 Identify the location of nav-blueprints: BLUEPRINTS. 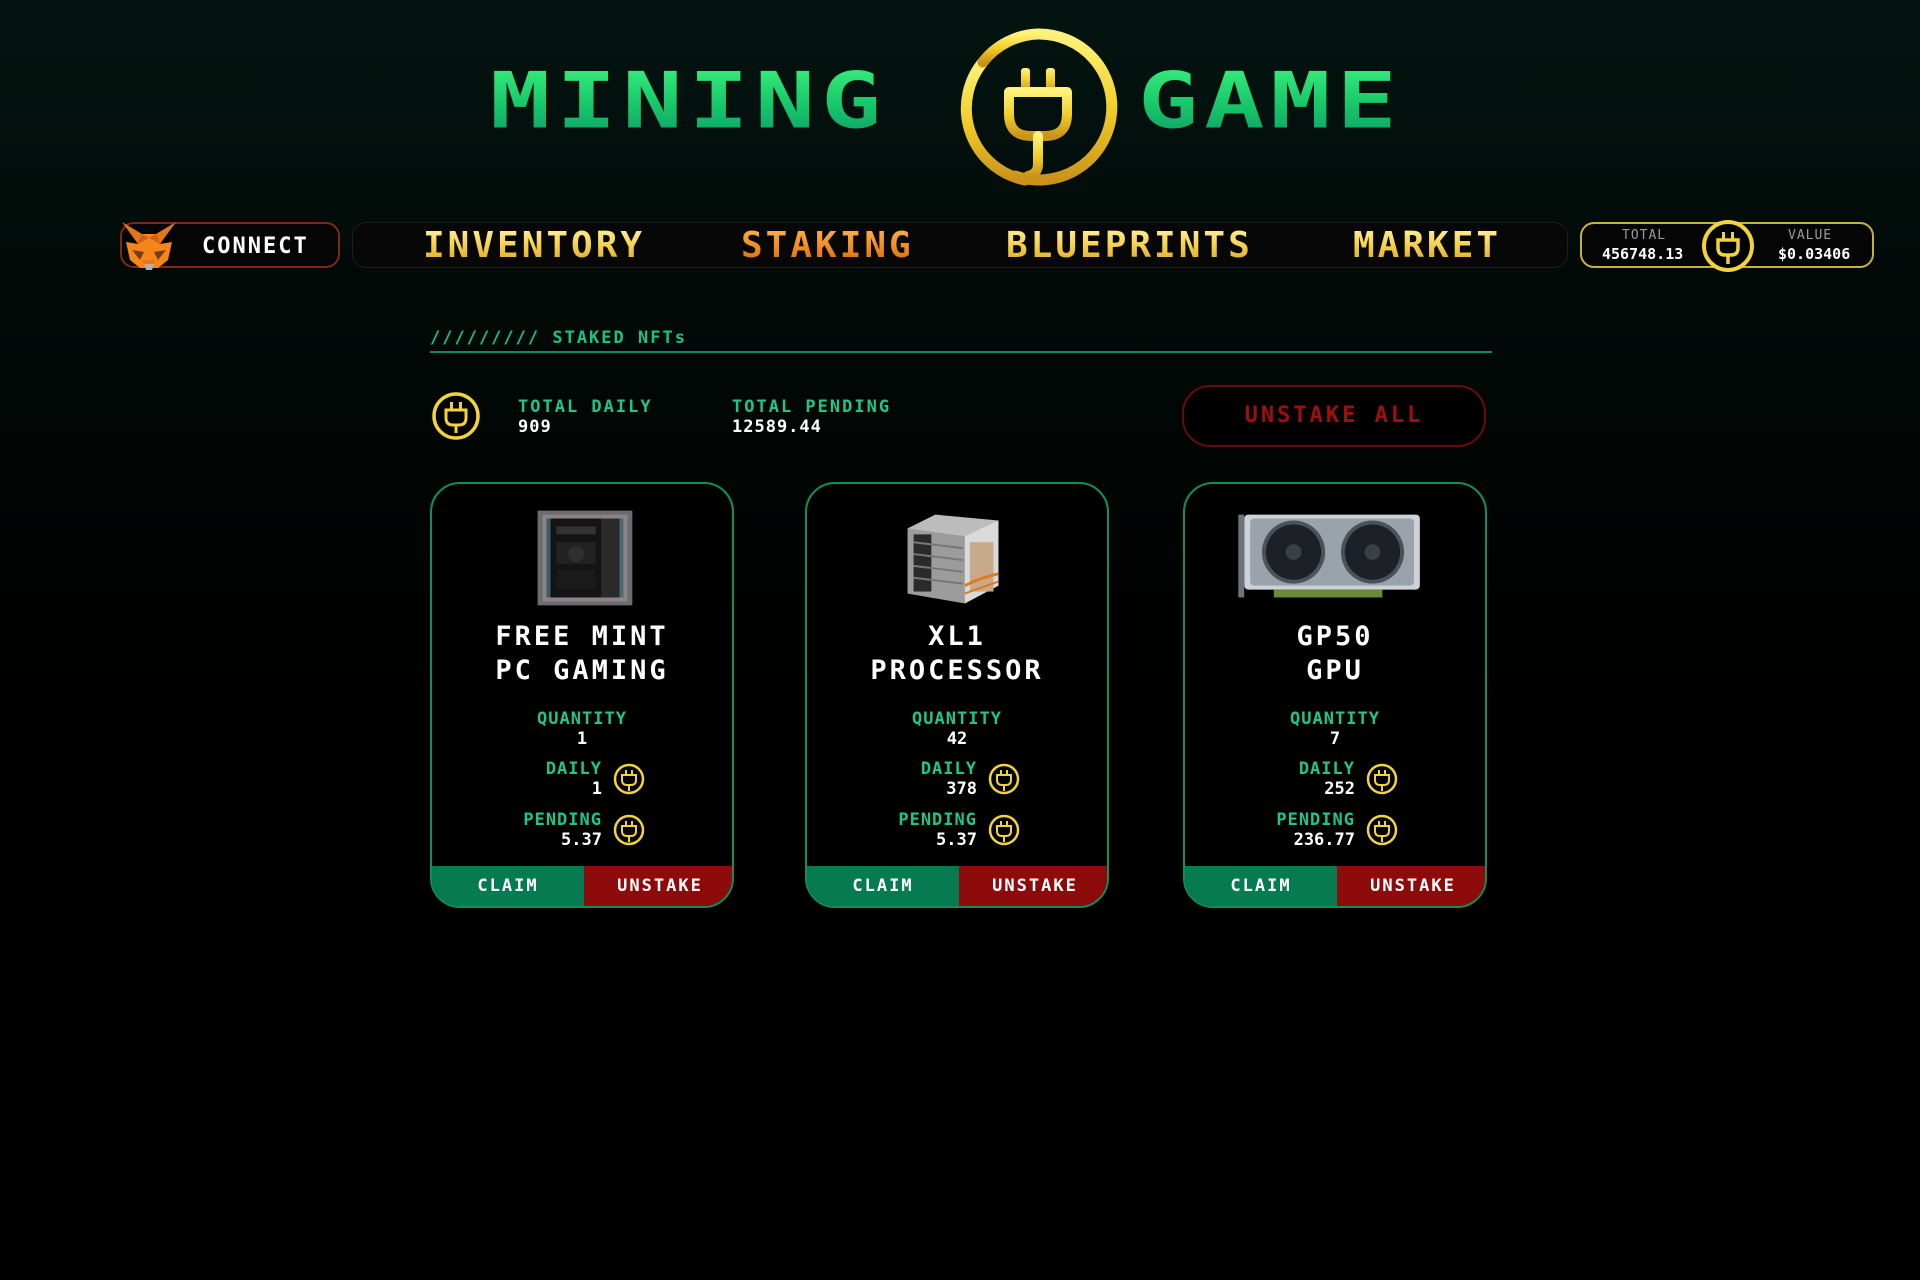
(1129, 246).